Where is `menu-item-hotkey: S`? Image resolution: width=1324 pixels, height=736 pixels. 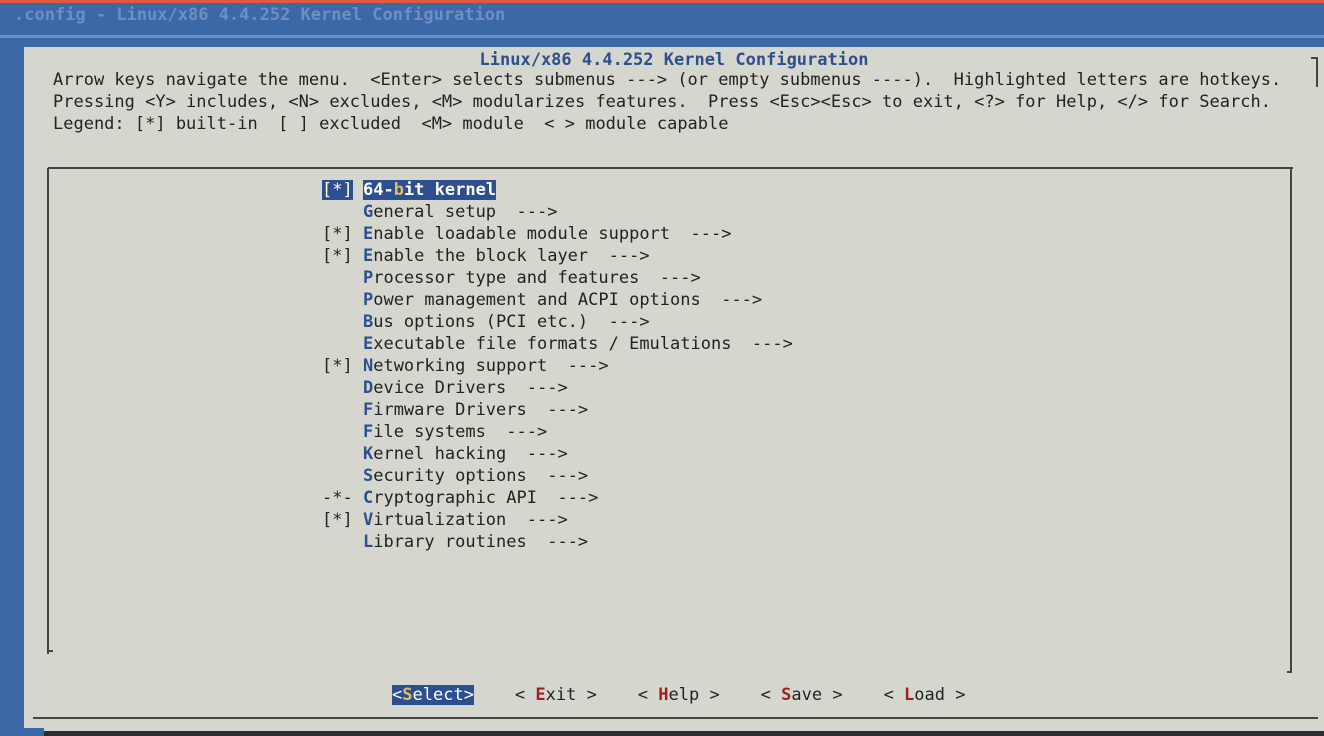 menu-item-hotkey: S is located at coordinates (368, 476).